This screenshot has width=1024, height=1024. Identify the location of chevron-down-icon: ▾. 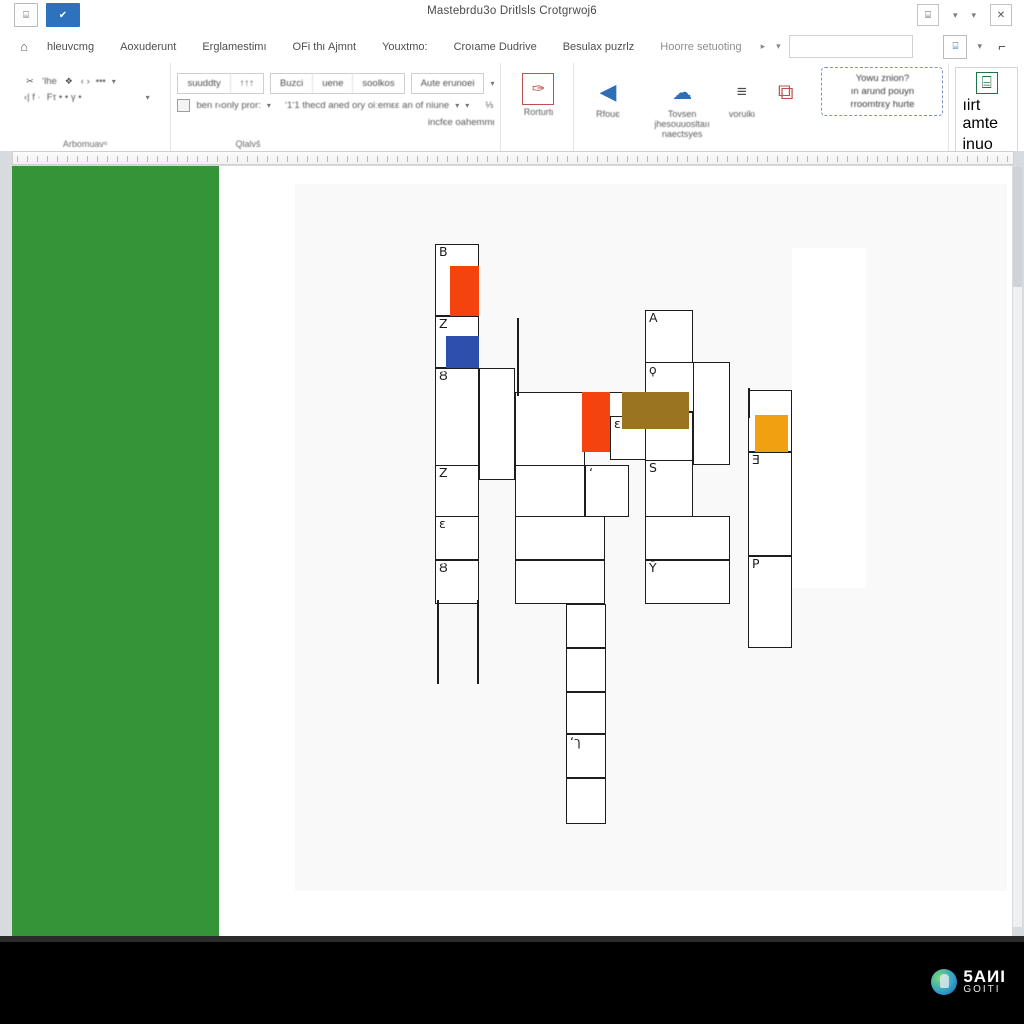
(979, 46).